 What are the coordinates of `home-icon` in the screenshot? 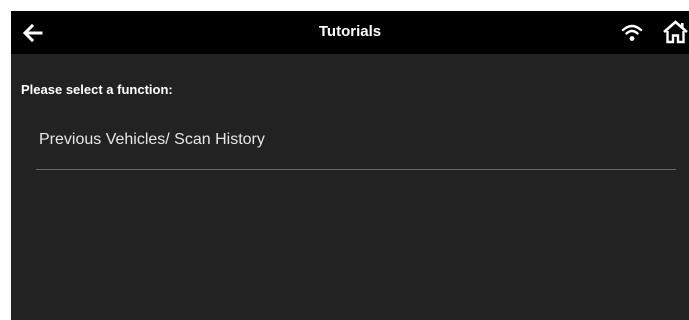 It's located at (675, 32).